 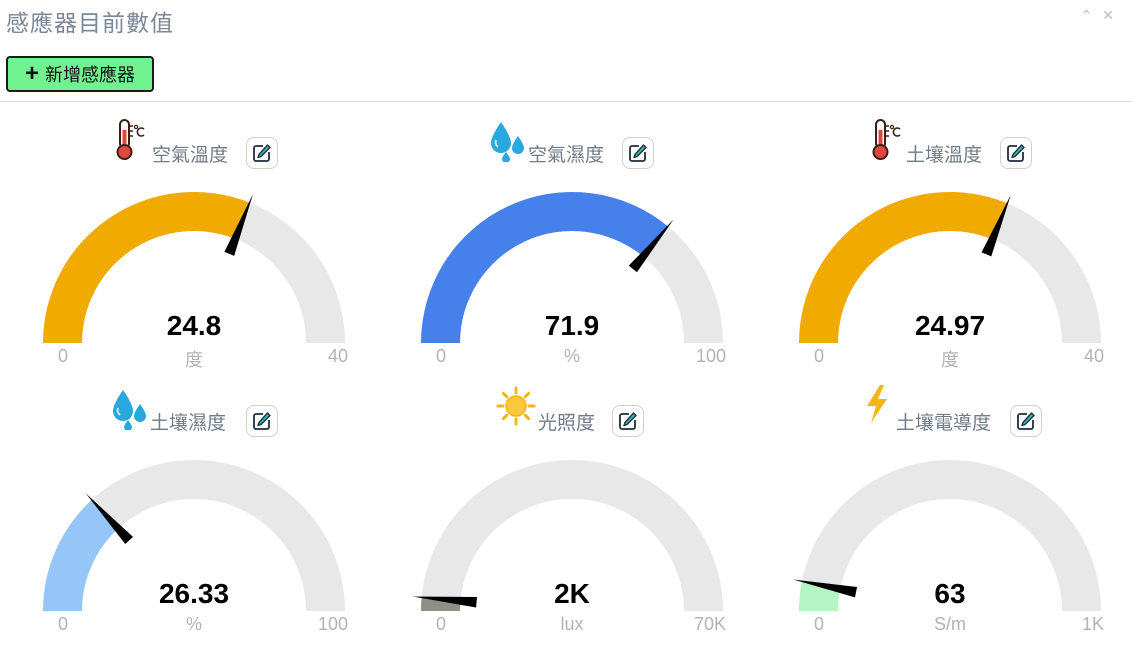 What do you see at coordinates (950, 410) in the screenshot?
I see `sensor-header: 土壤電導度` at bounding box center [950, 410].